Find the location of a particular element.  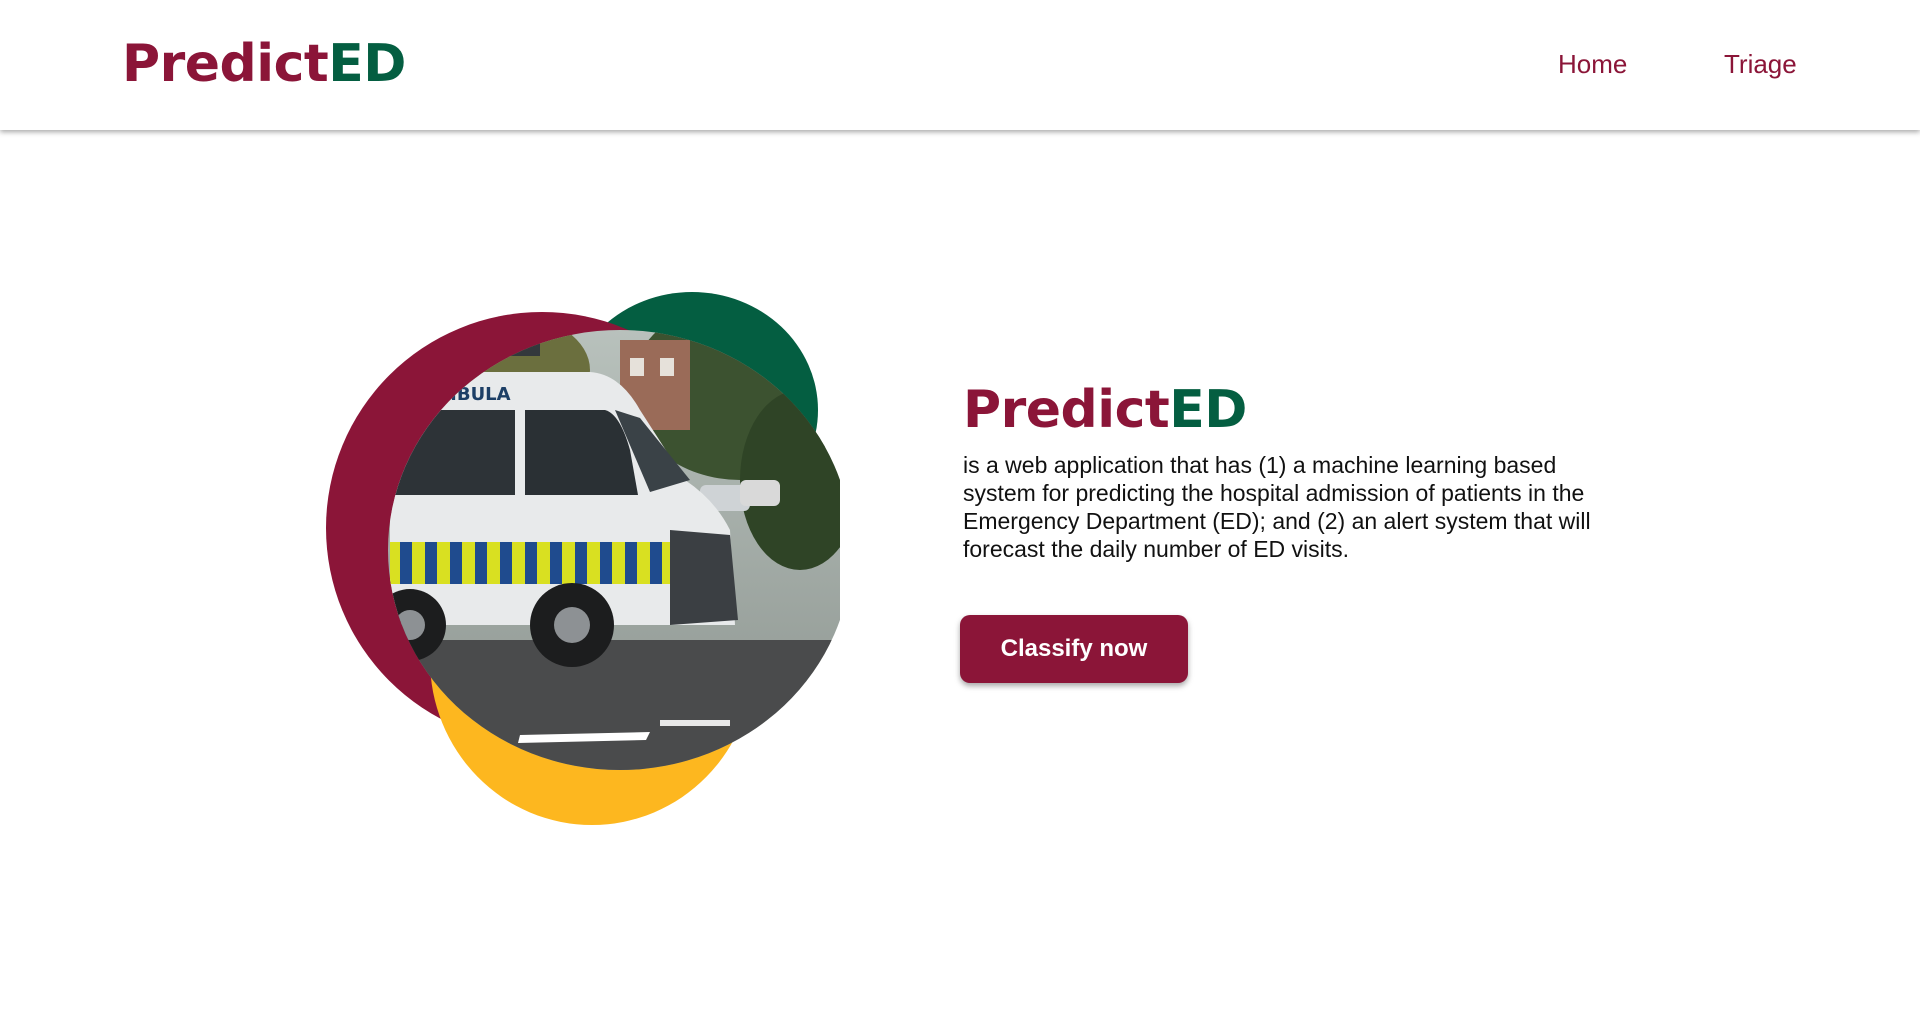

classify-now-button: Classify now is located at coordinates (1074, 649).